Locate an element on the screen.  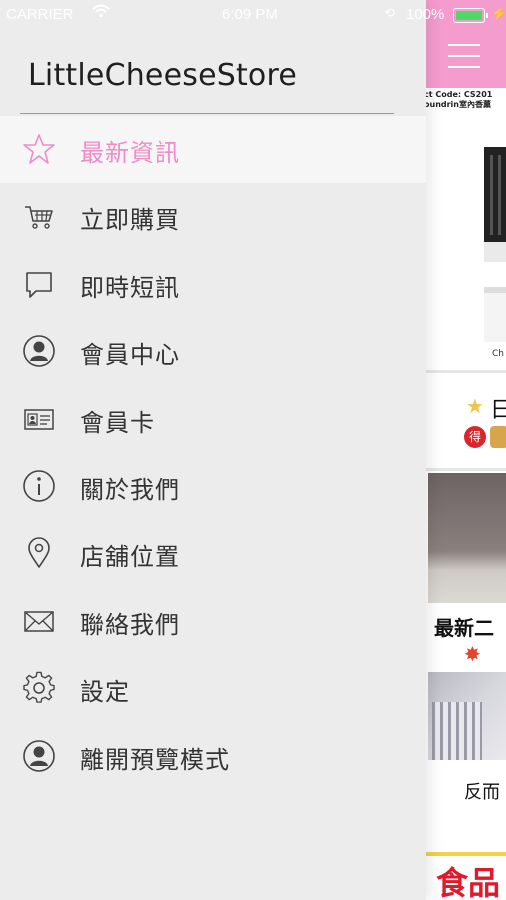
drawer-title: LittleCheeseStore is located at coordinates (163, 75).